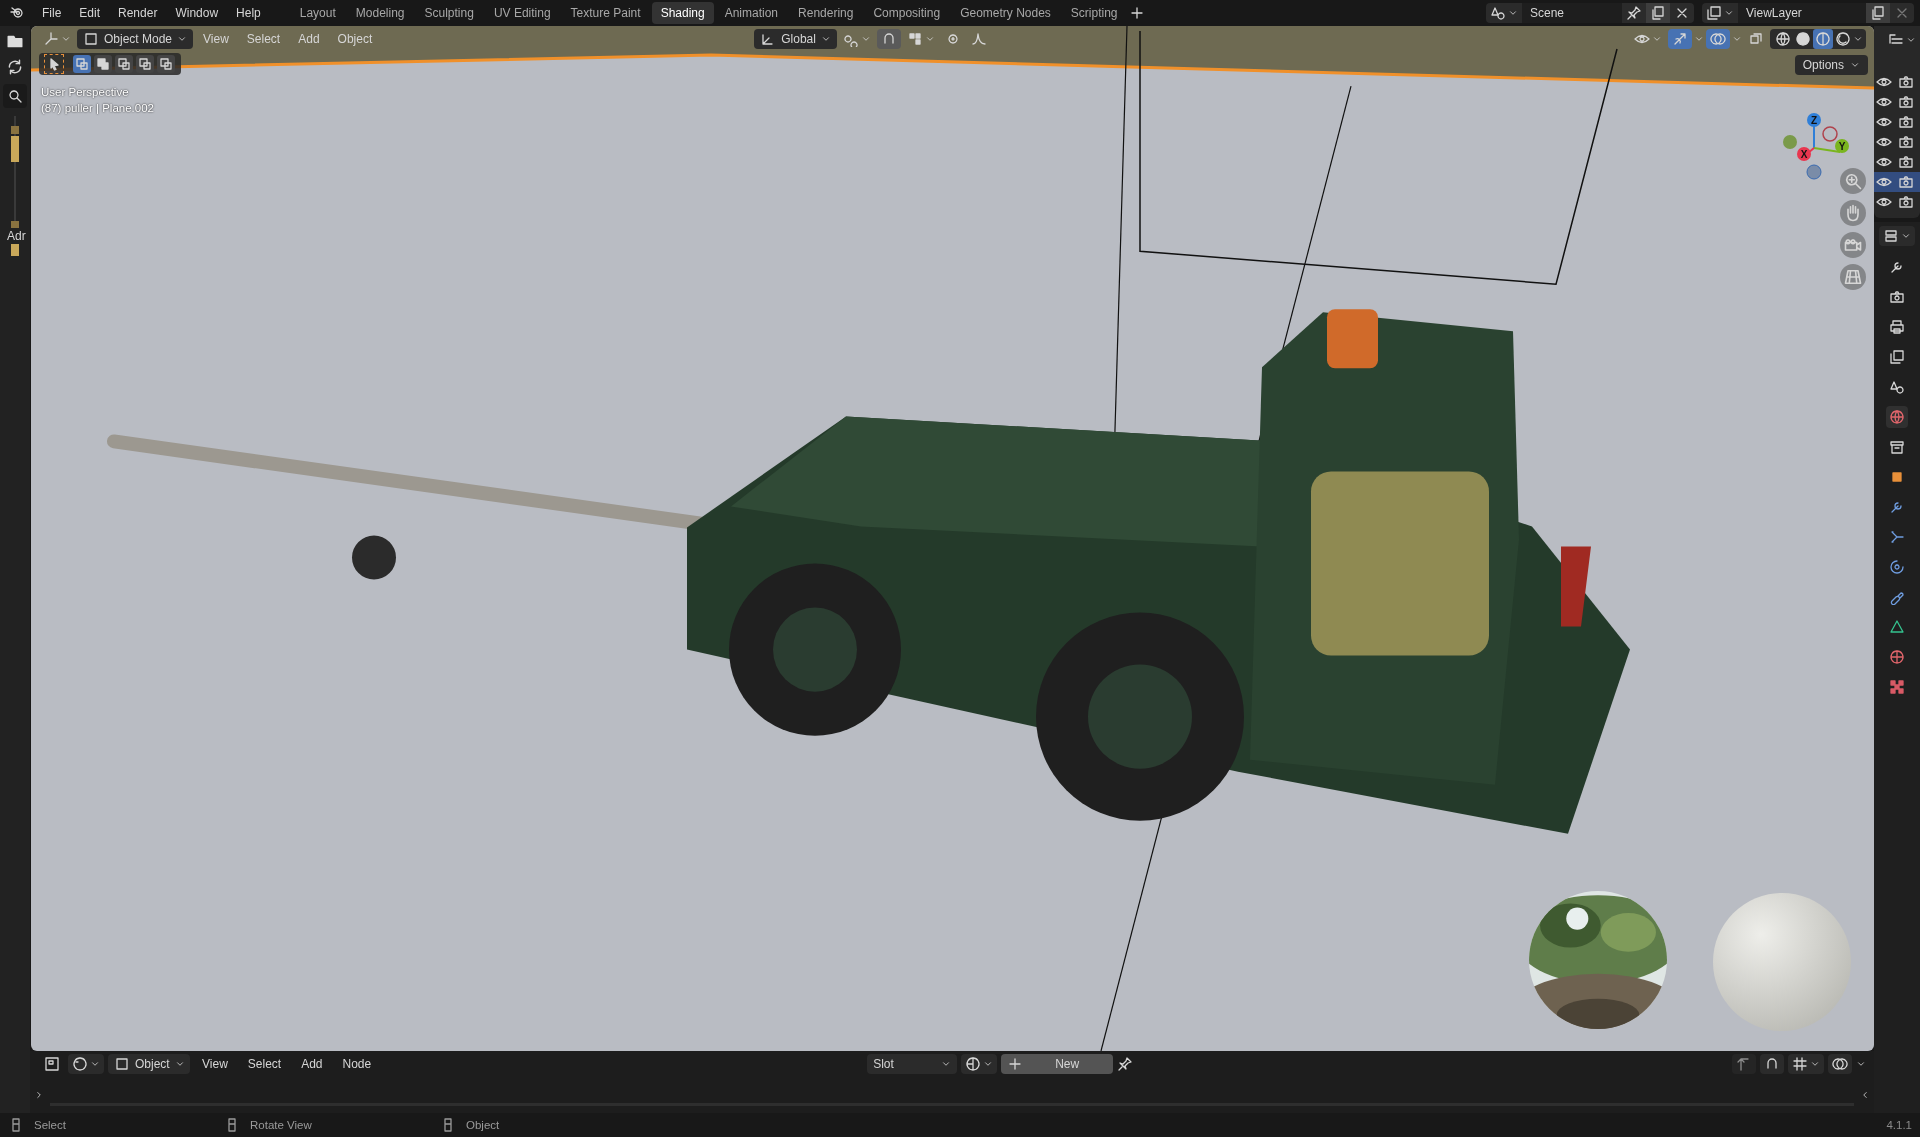 The width and height of the screenshot is (1920, 1137). I want to click on status-text: Select, so click(50, 1125).